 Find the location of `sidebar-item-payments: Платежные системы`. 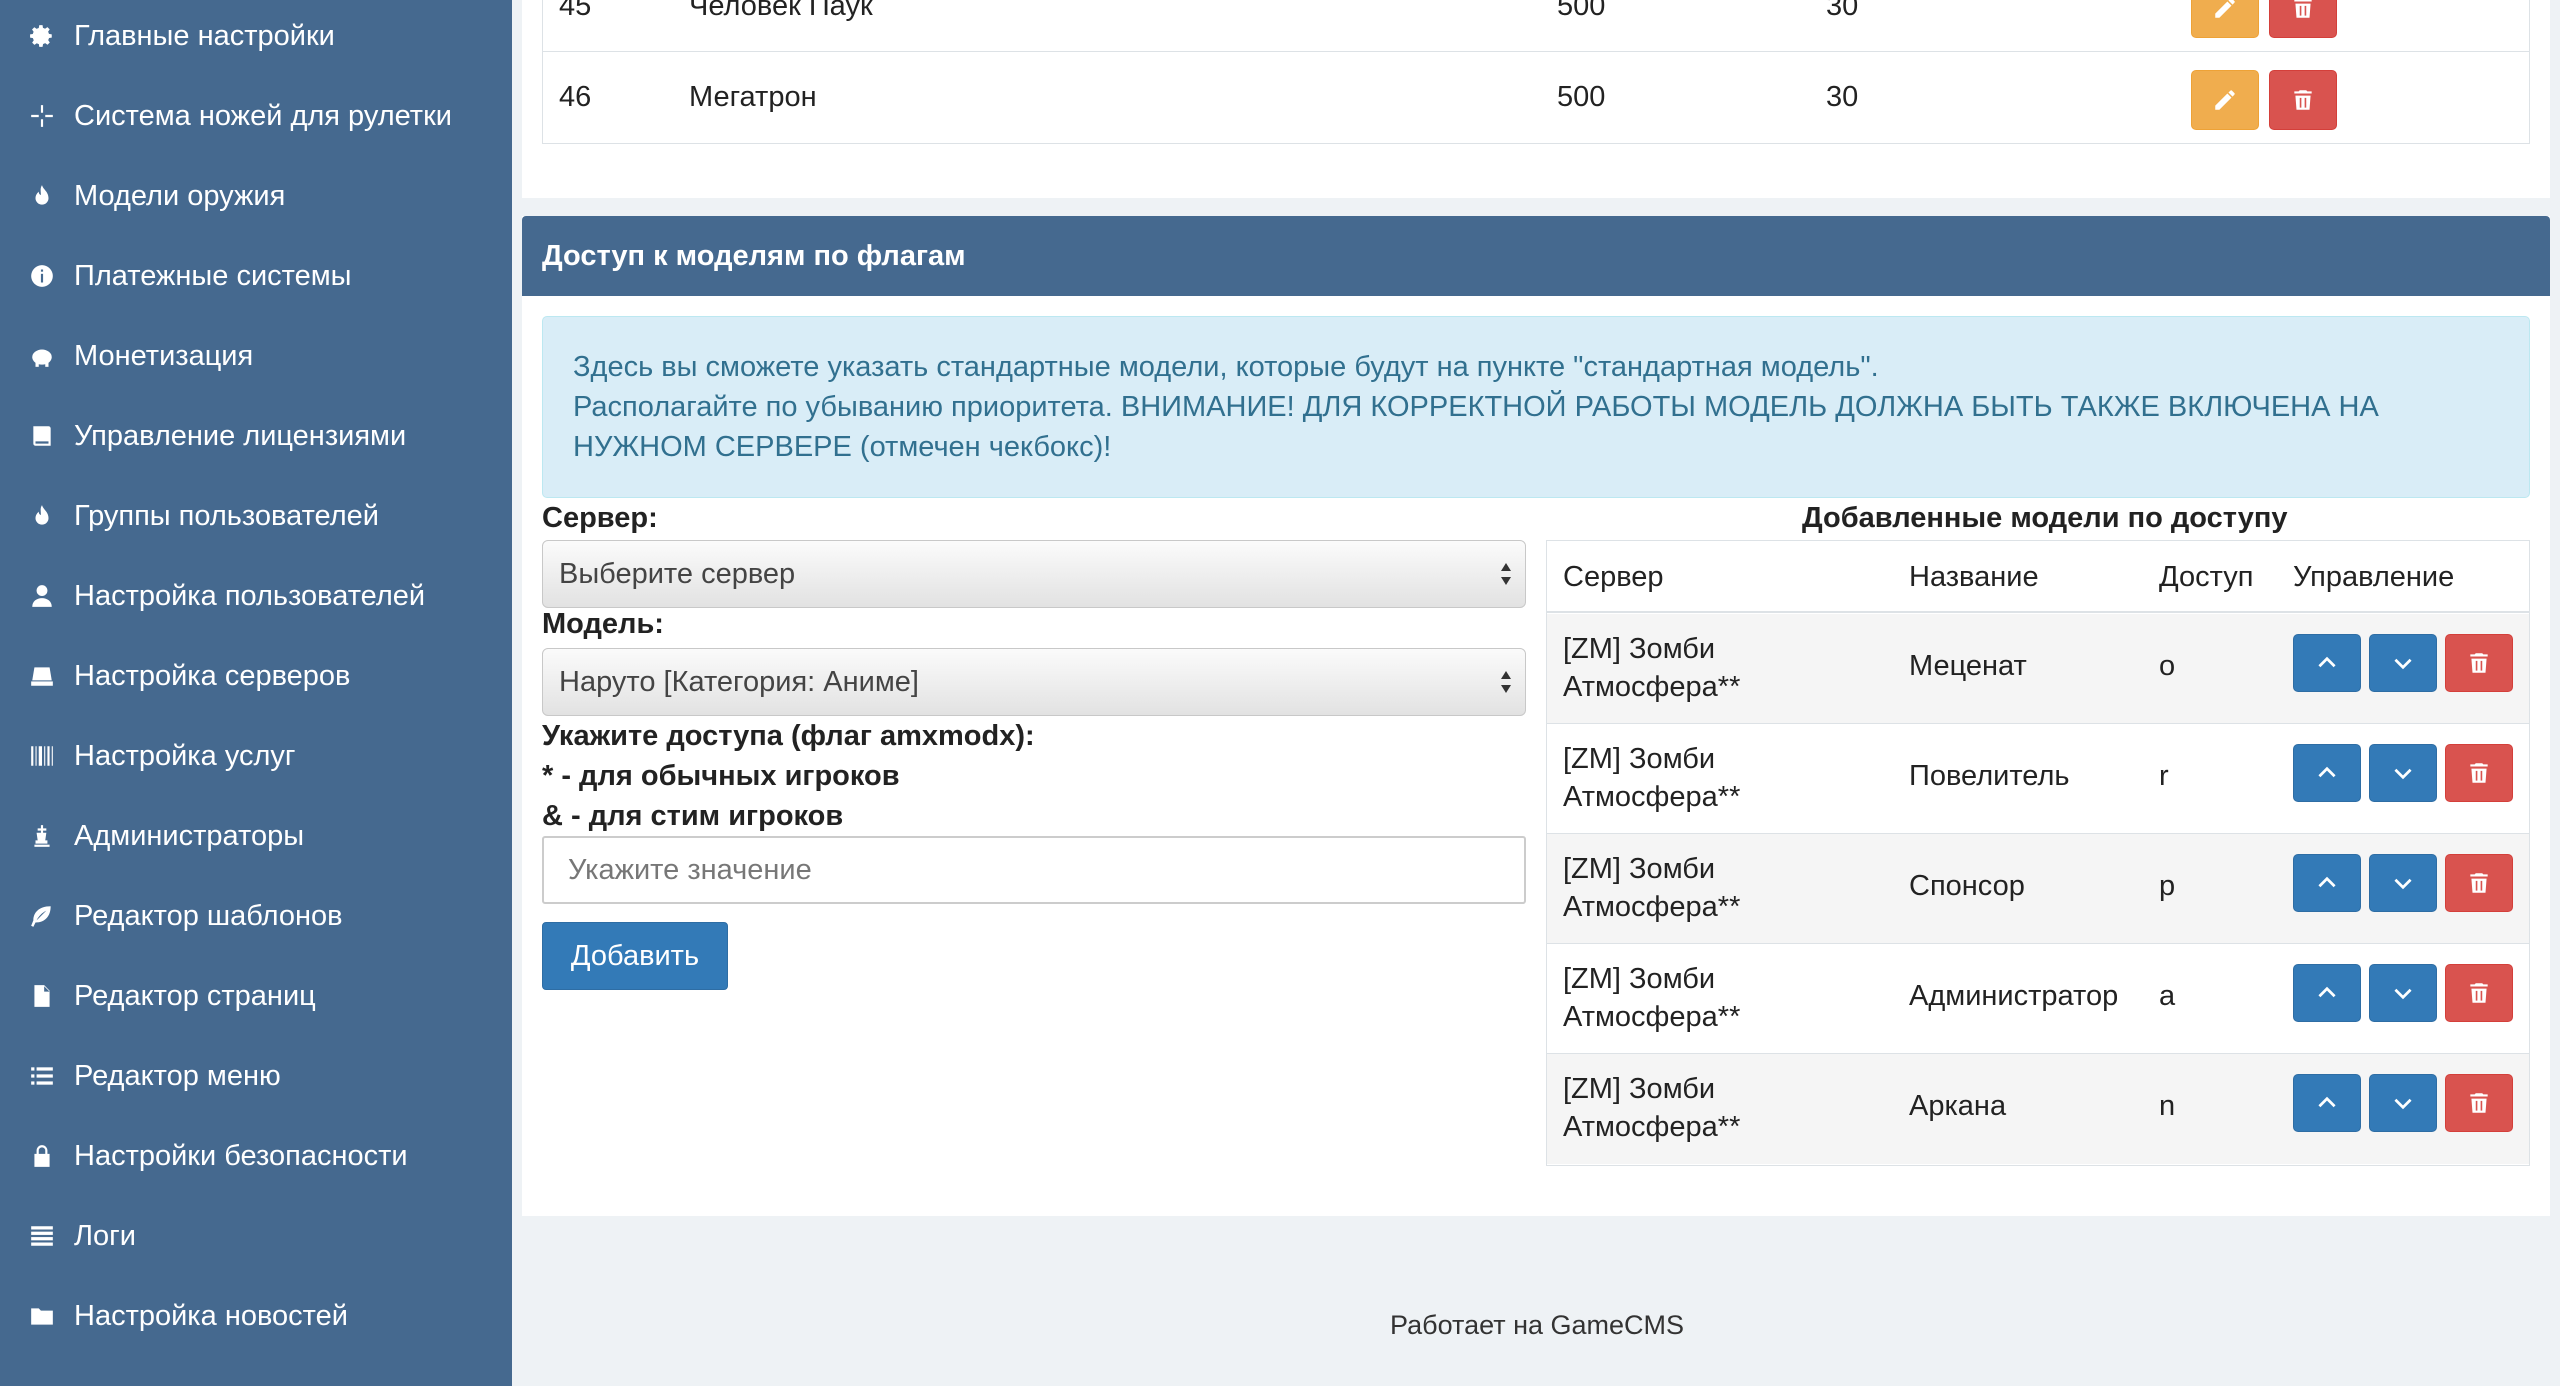

sidebar-item-payments: Платежные системы is located at coordinates (256, 276).